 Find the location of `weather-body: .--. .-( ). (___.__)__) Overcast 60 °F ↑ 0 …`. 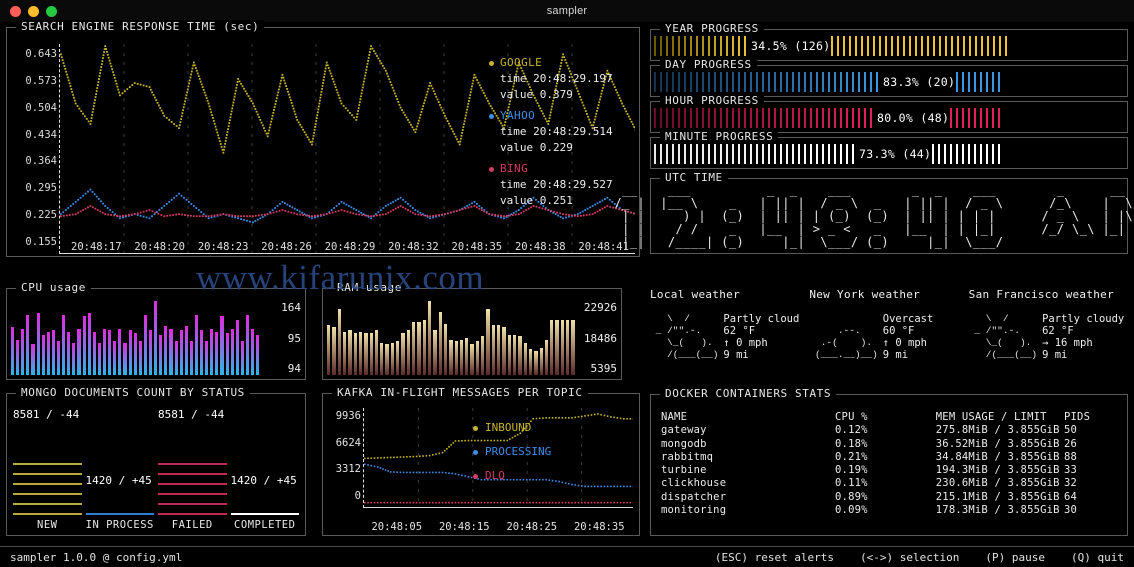

weather-body: .--. .-( ). (___.__)__) Overcast 60 °F ↑ 0 … is located at coordinates (888, 337).